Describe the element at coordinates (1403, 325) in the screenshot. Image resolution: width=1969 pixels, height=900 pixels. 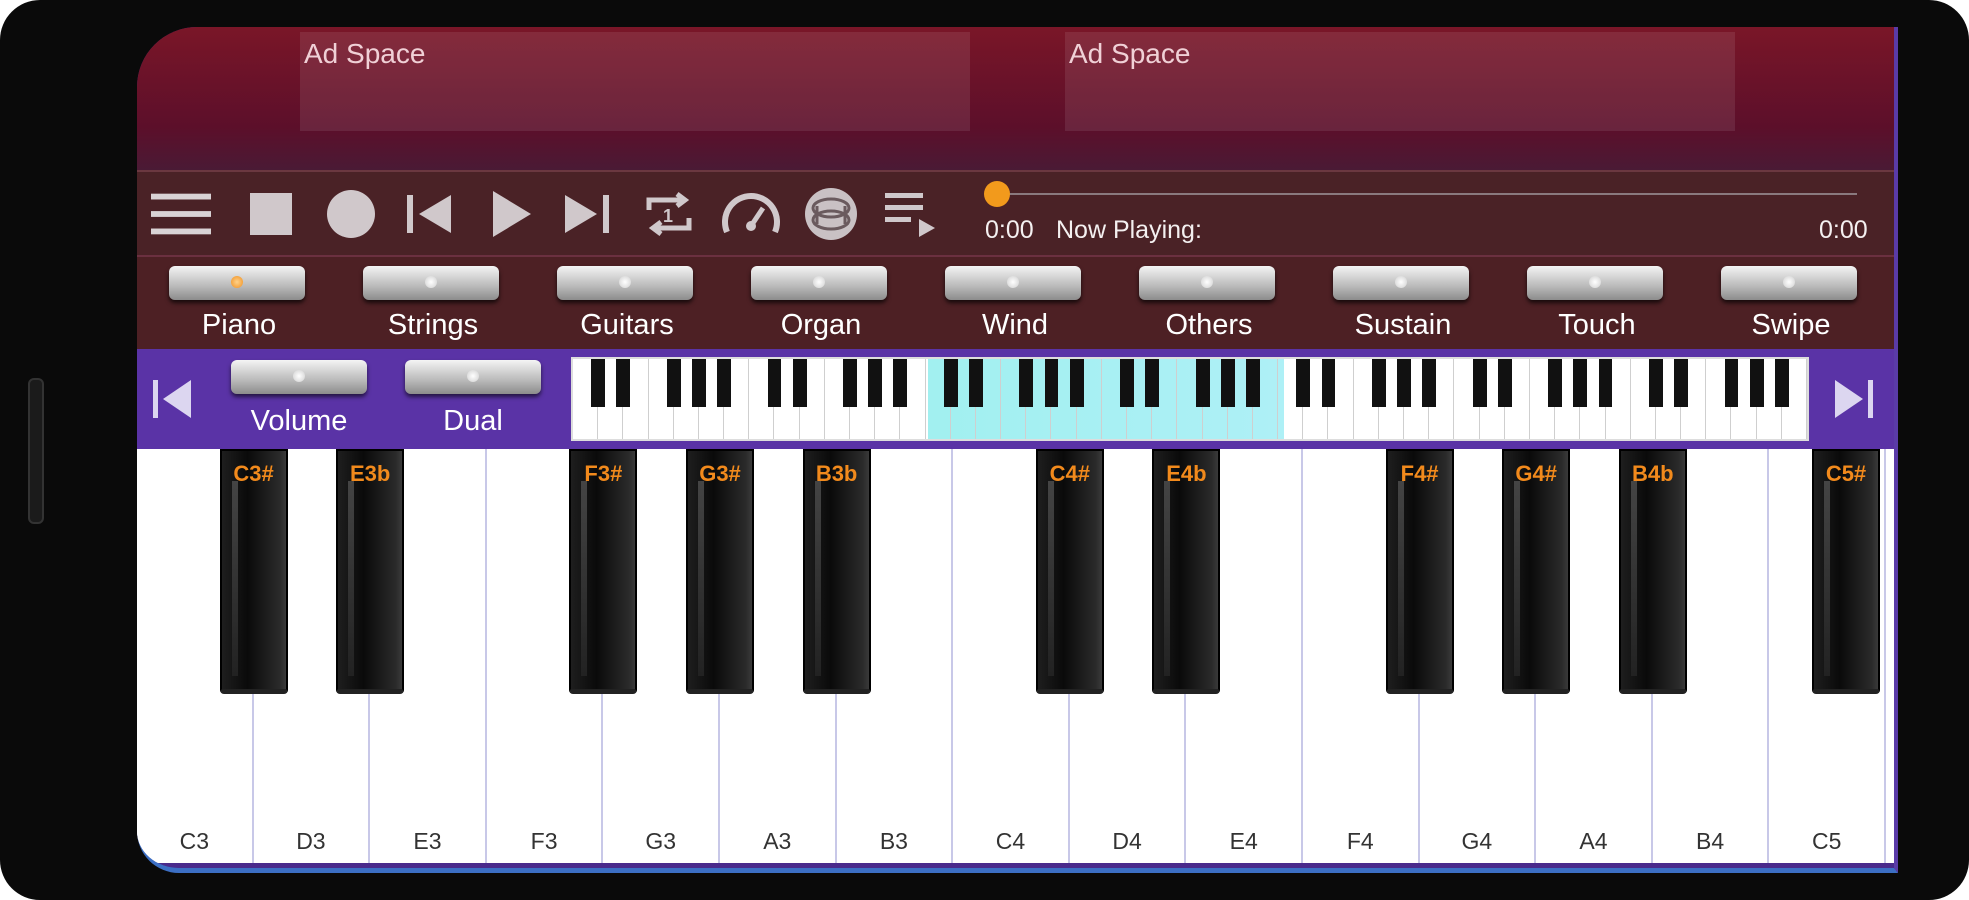
I see `toggle-label: Sustain` at that location.